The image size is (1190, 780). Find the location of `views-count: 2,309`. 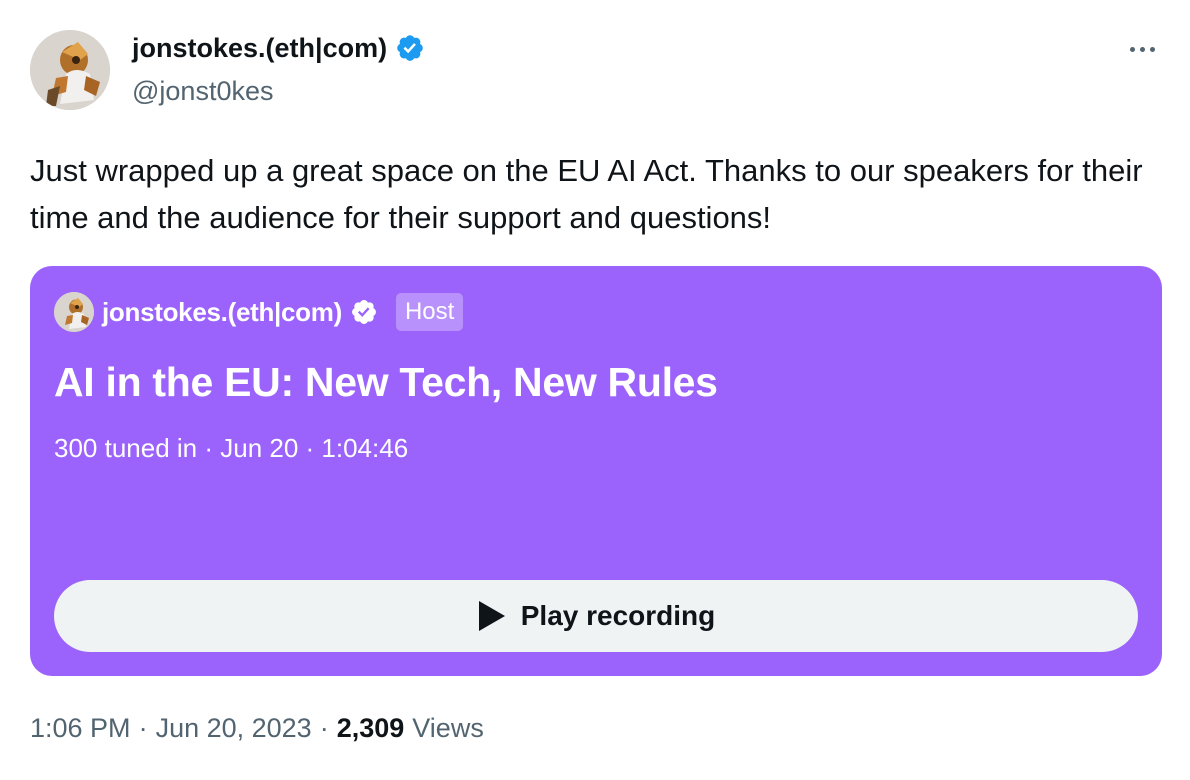

views-count: 2,309 is located at coordinates (370, 728).